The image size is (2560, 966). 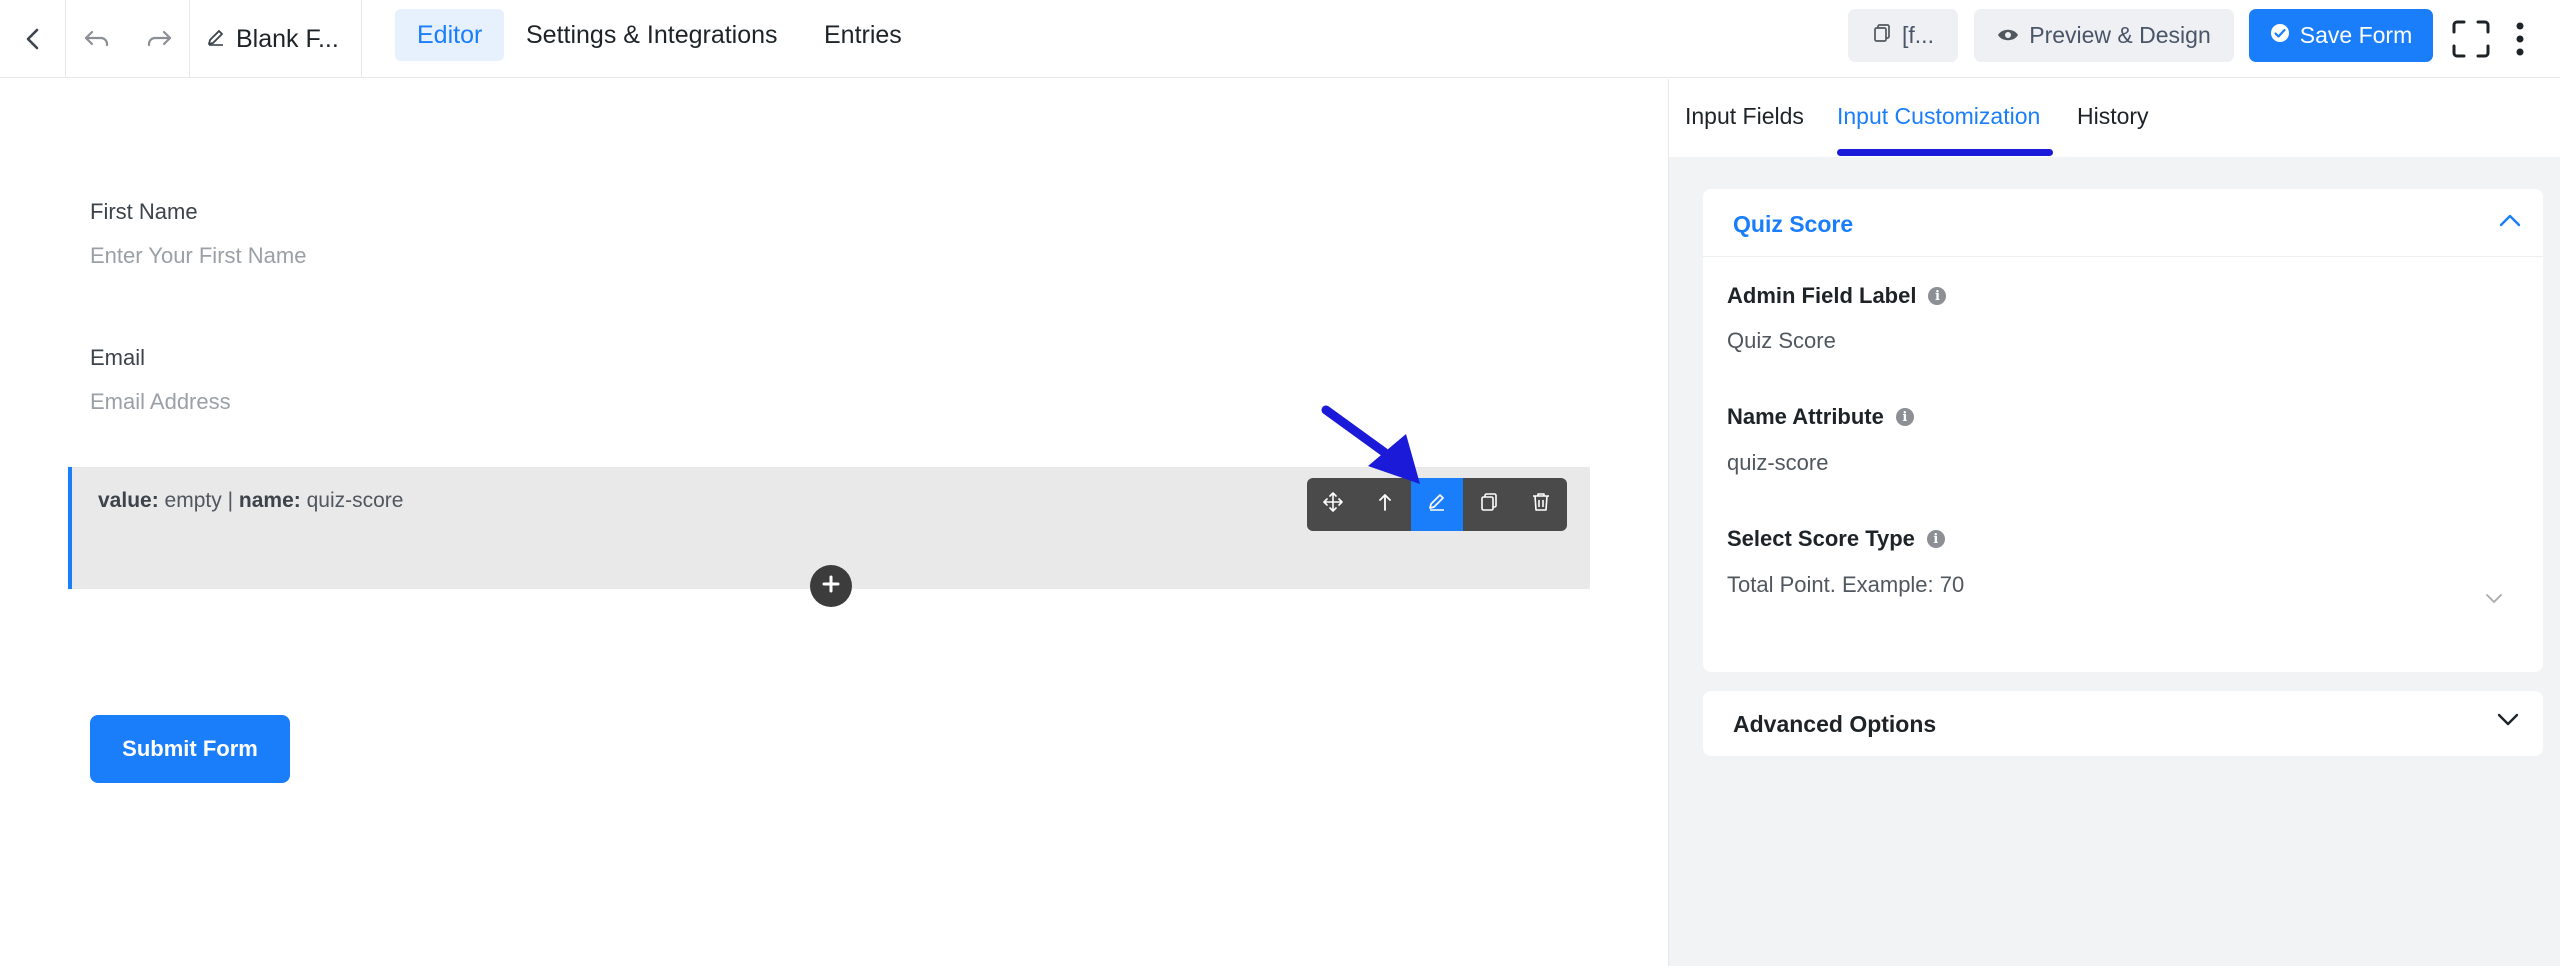 I want to click on value-text: empty, so click(x=193, y=500).